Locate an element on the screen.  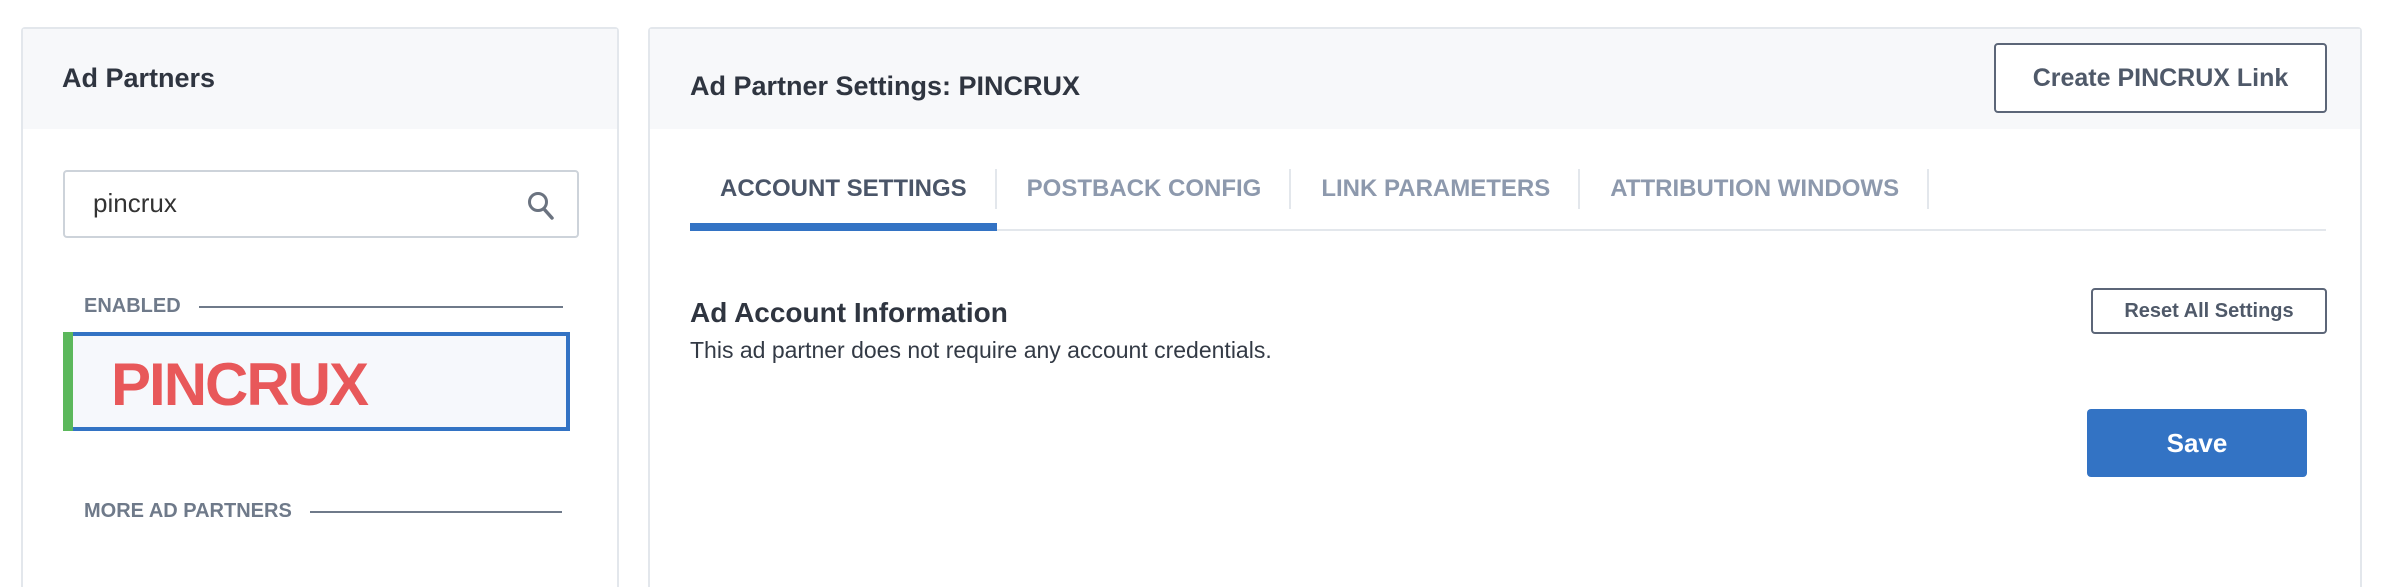
tab-label: ATTRIBUTION WINDOWS is located at coordinates (1755, 188).